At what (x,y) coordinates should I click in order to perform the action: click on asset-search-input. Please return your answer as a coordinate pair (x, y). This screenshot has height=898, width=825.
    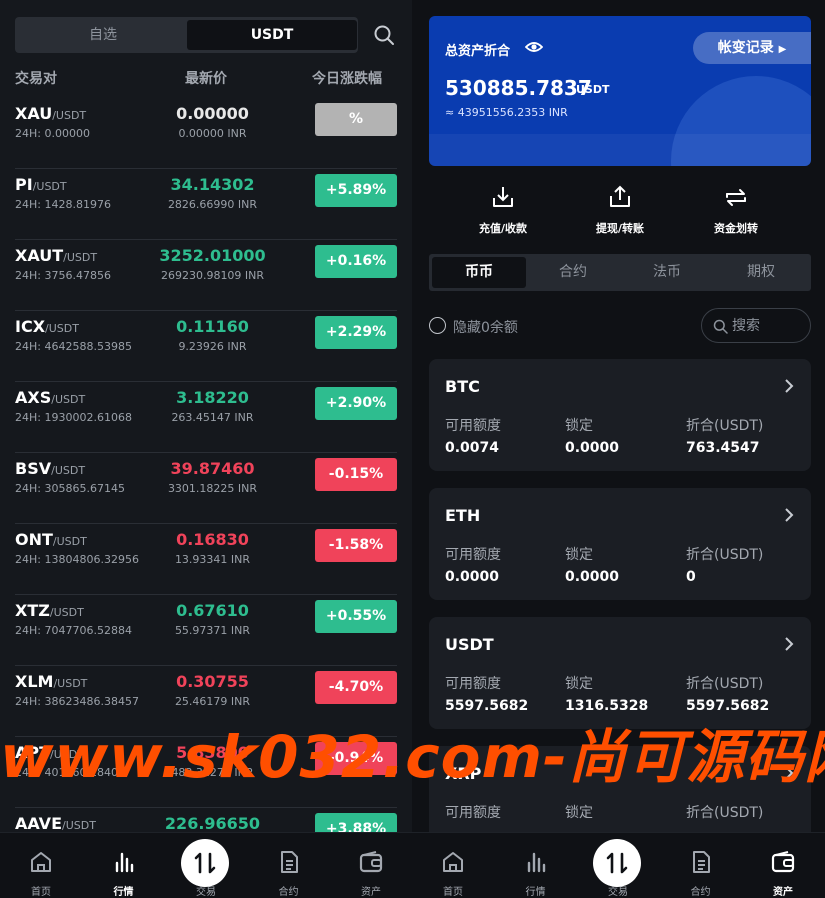
    Looking at the image, I should click on (767, 326).